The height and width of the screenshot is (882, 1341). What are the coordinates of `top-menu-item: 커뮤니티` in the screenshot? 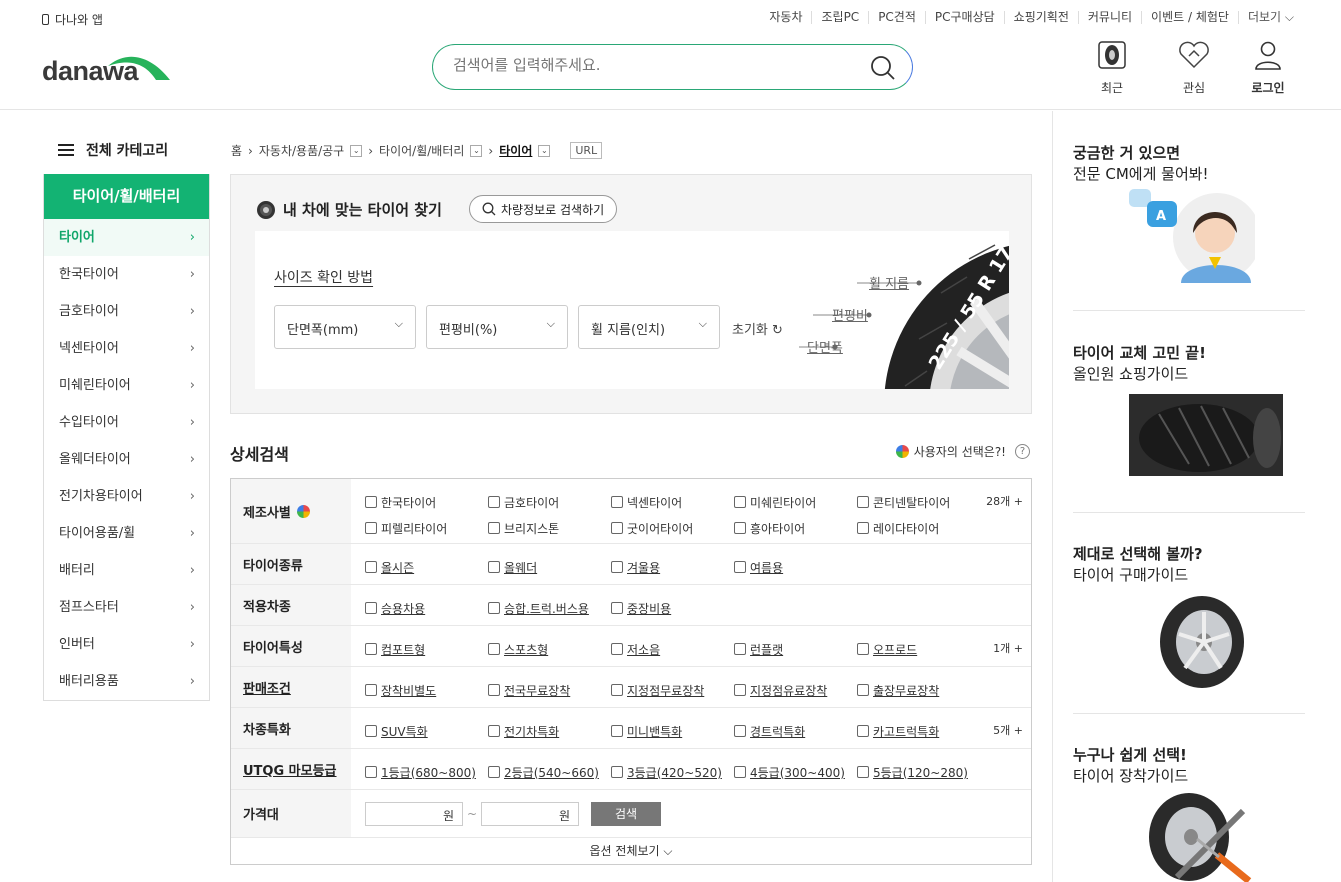 It's located at (1109, 17).